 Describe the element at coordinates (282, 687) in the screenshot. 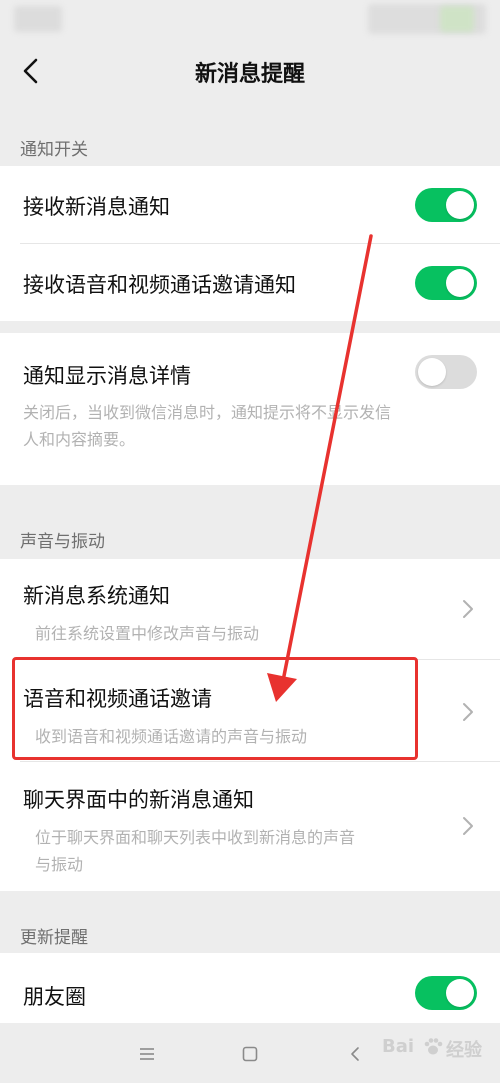

I see `annotation-arrow-head` at that location.